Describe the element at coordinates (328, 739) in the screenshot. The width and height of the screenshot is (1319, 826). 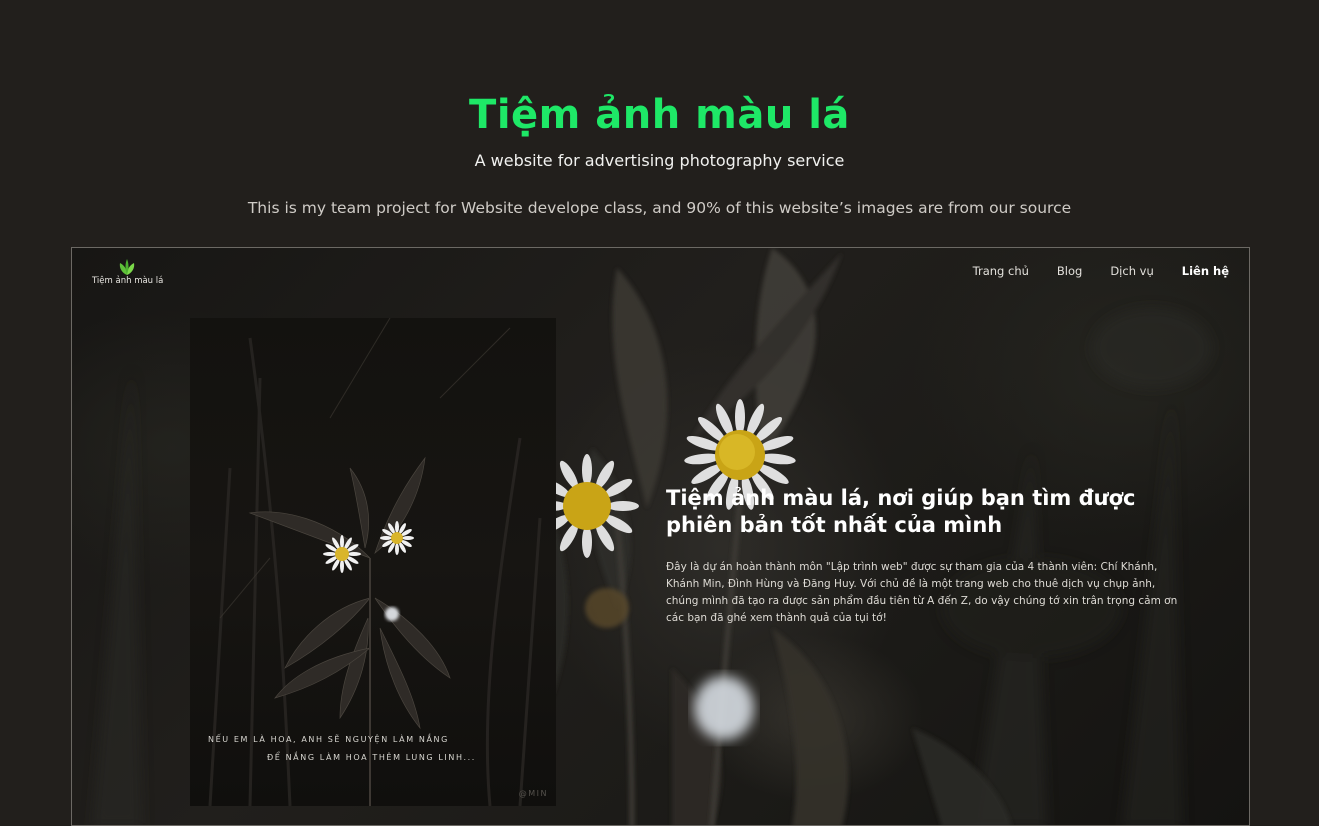
I see `poem-line-1: NẾU EM LÀ HOA, ANH SẼ NGUYỆN LÀM NẮNG` at that location.